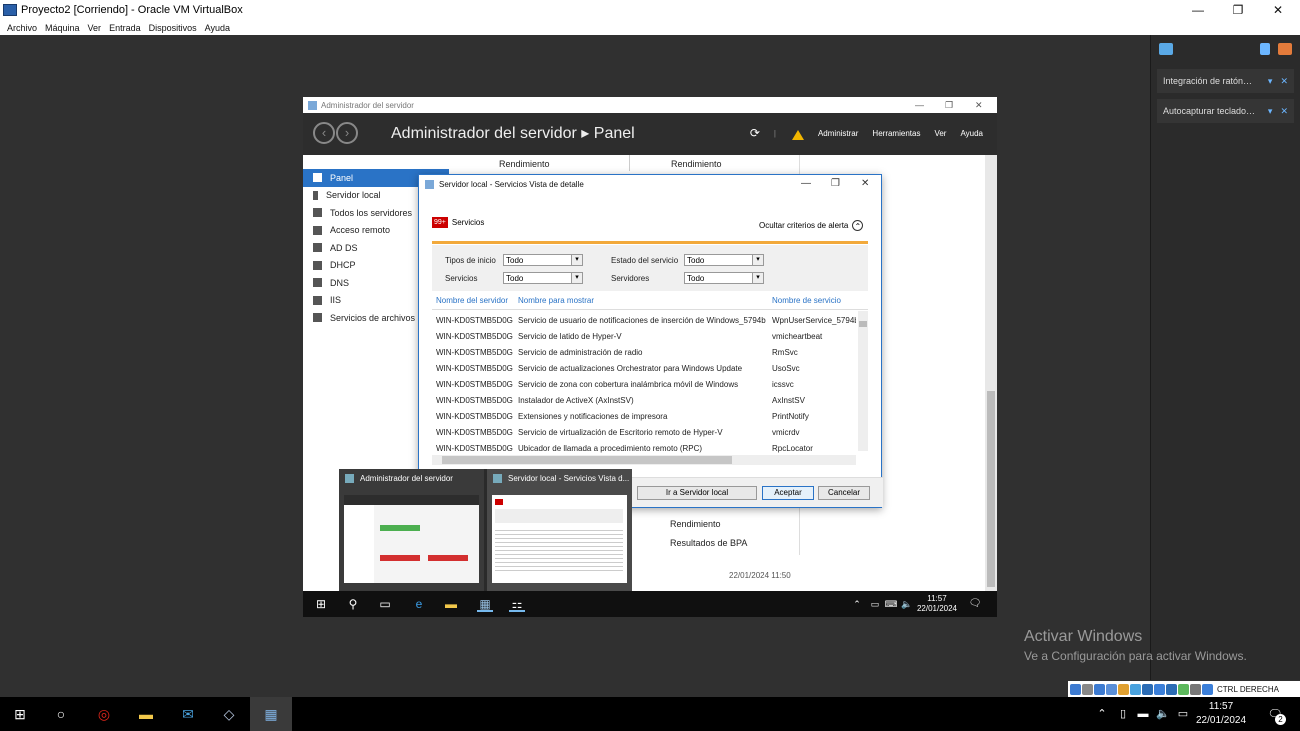  Describe the element at coordinates (1111, 689) in the screenshot. I see `network-status-icon` at that location.